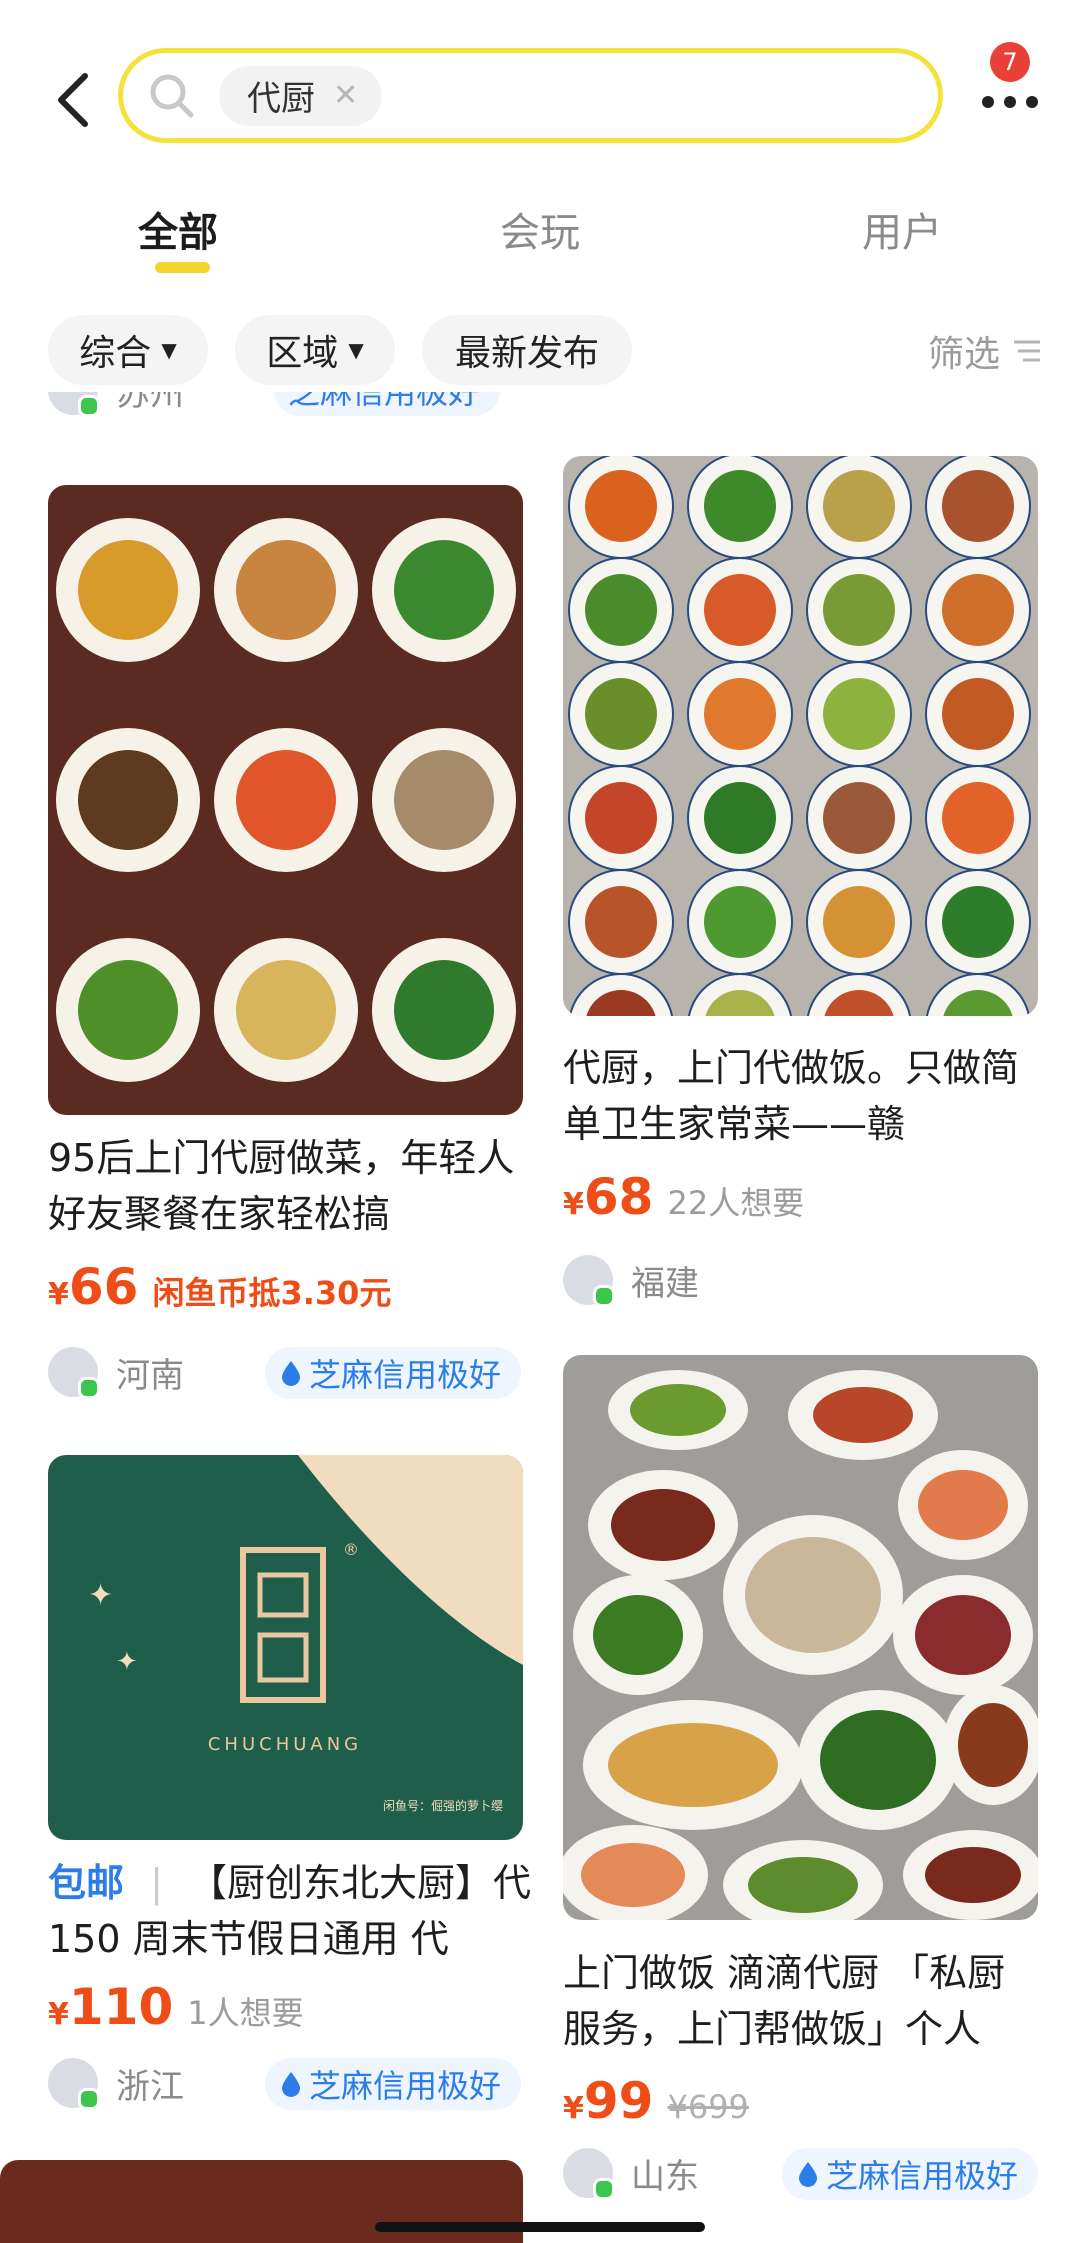  I want to click on partial-seller-row: 苏州 芝麻信用极好, so click(308, 412).